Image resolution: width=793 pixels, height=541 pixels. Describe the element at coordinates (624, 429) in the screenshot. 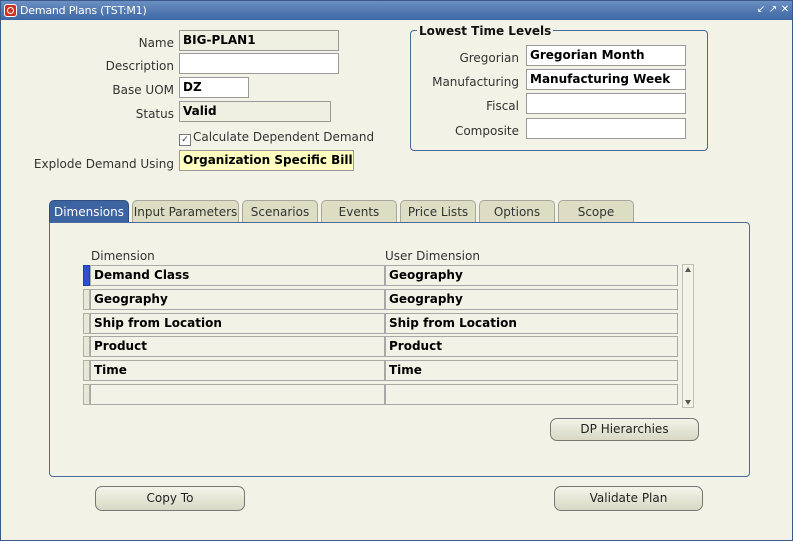

I see `dp-hierarchies-button: DP Hierarchies` at that location.